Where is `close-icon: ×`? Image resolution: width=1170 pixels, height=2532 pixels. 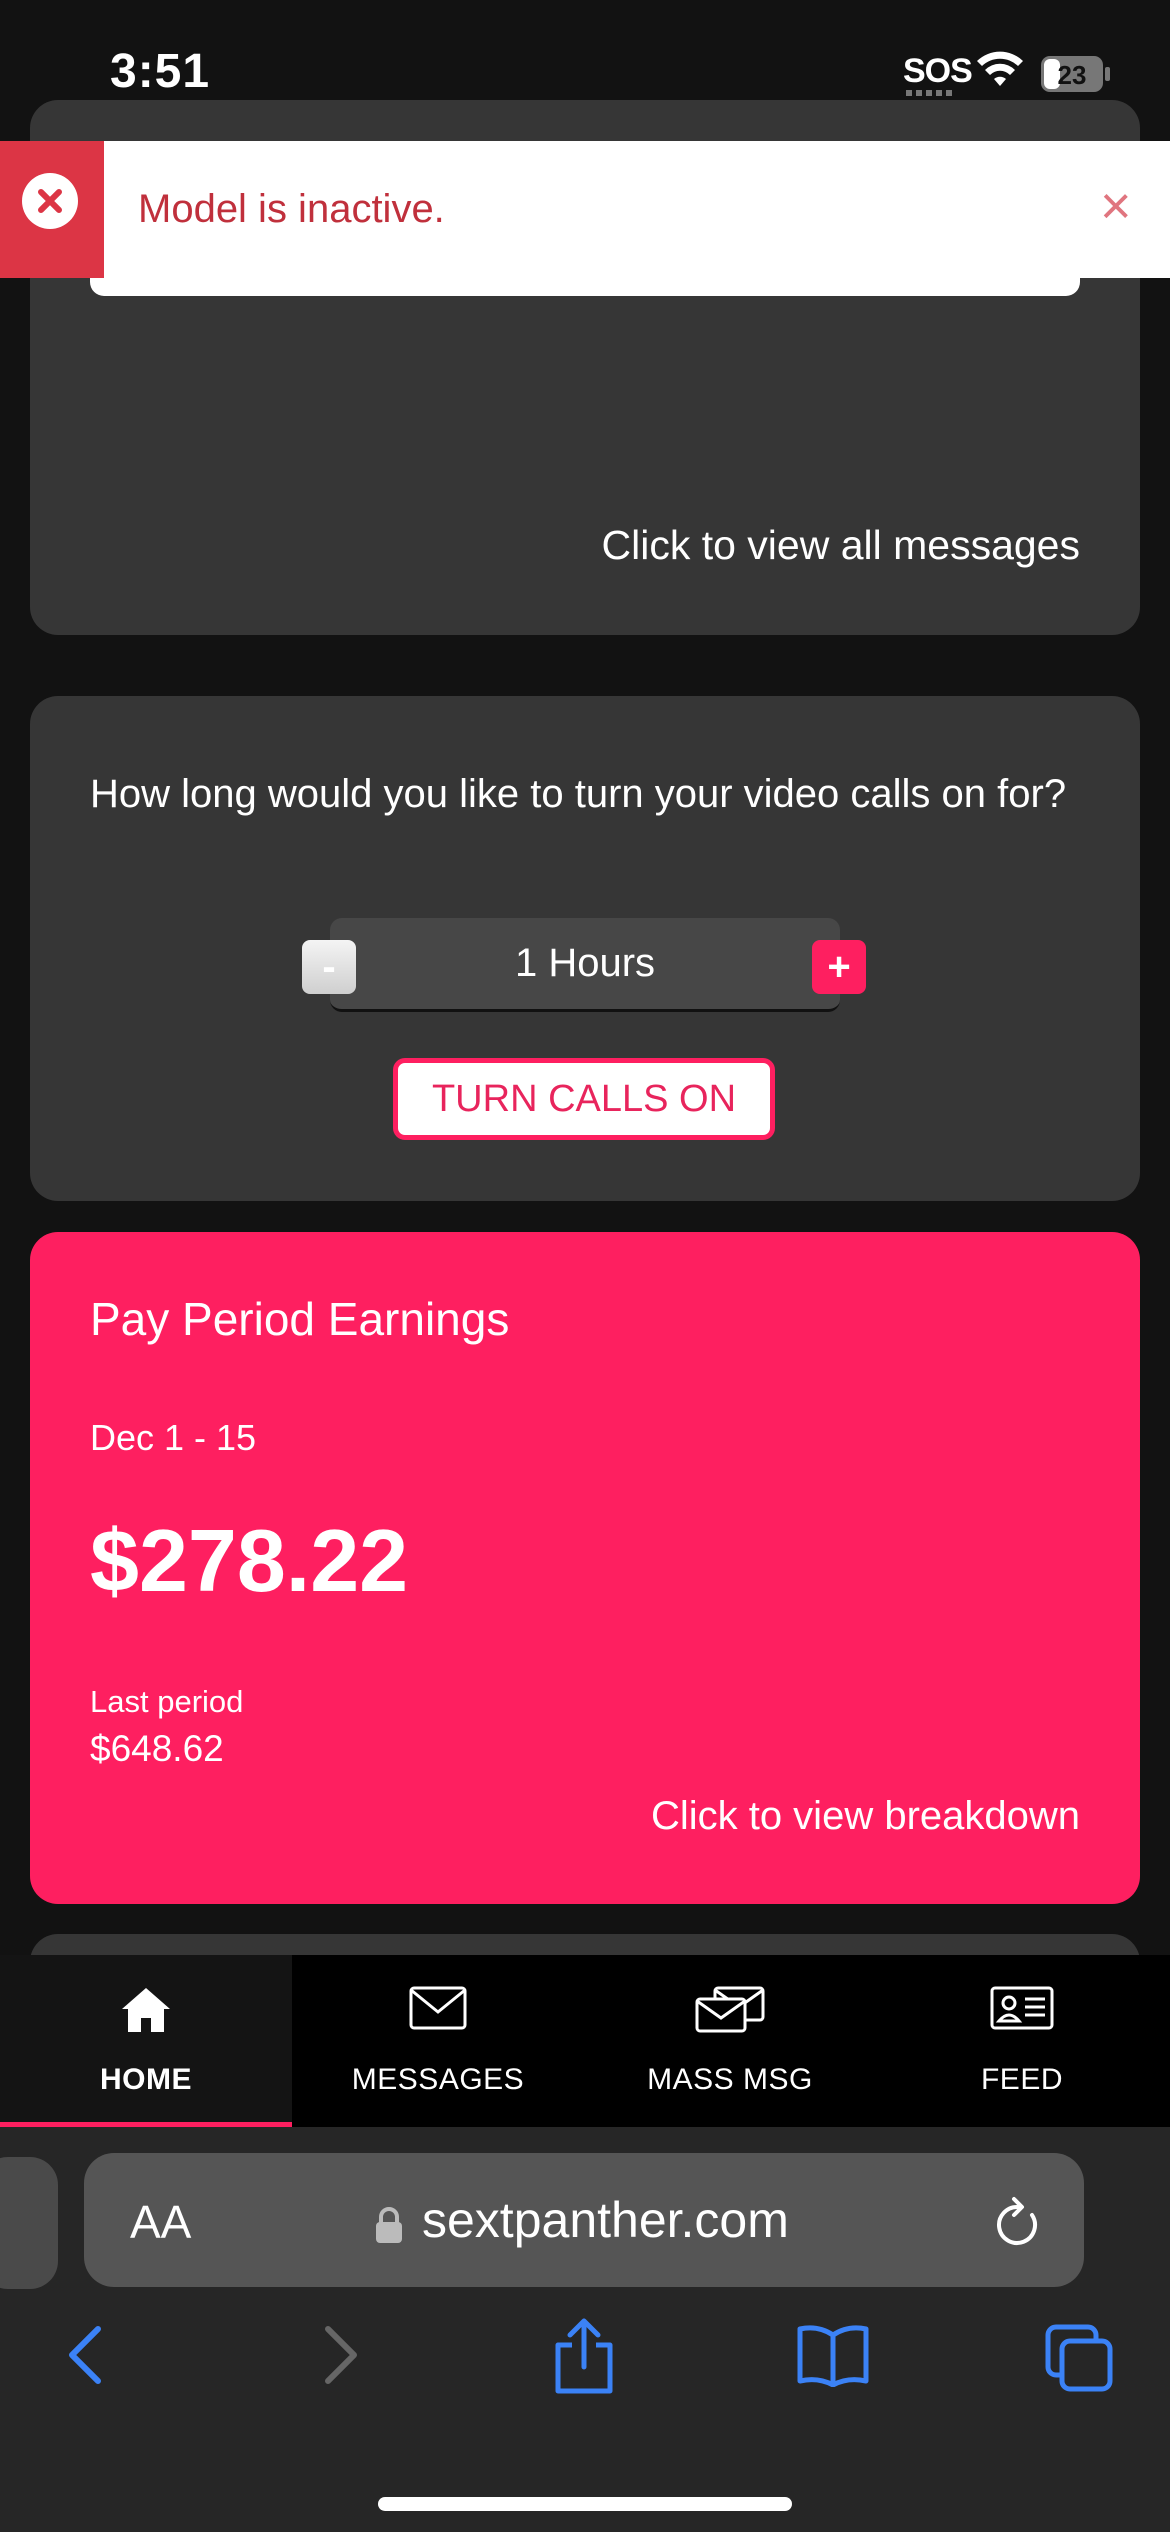
close-icon: × is located at coordinates (1116, 206).